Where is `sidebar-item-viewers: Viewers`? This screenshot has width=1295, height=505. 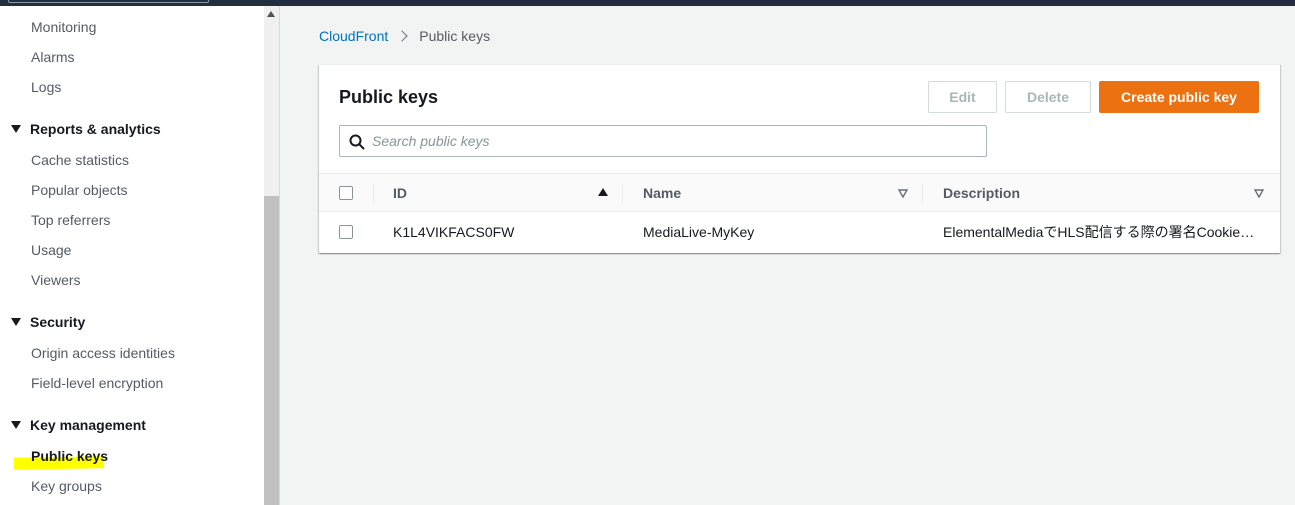
sidebar-item-viewers: Viewers is located at coordinates (56, 280).